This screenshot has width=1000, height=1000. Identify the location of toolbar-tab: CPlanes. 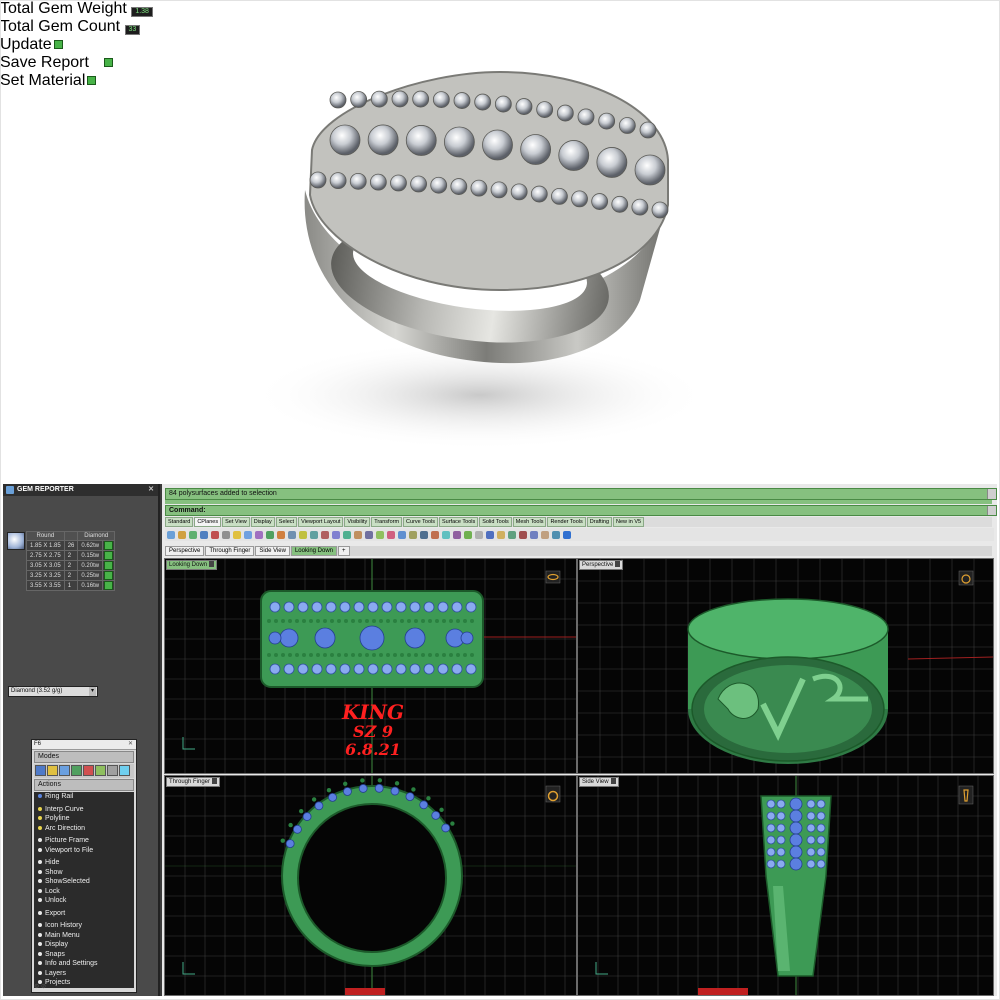
(208, 522).